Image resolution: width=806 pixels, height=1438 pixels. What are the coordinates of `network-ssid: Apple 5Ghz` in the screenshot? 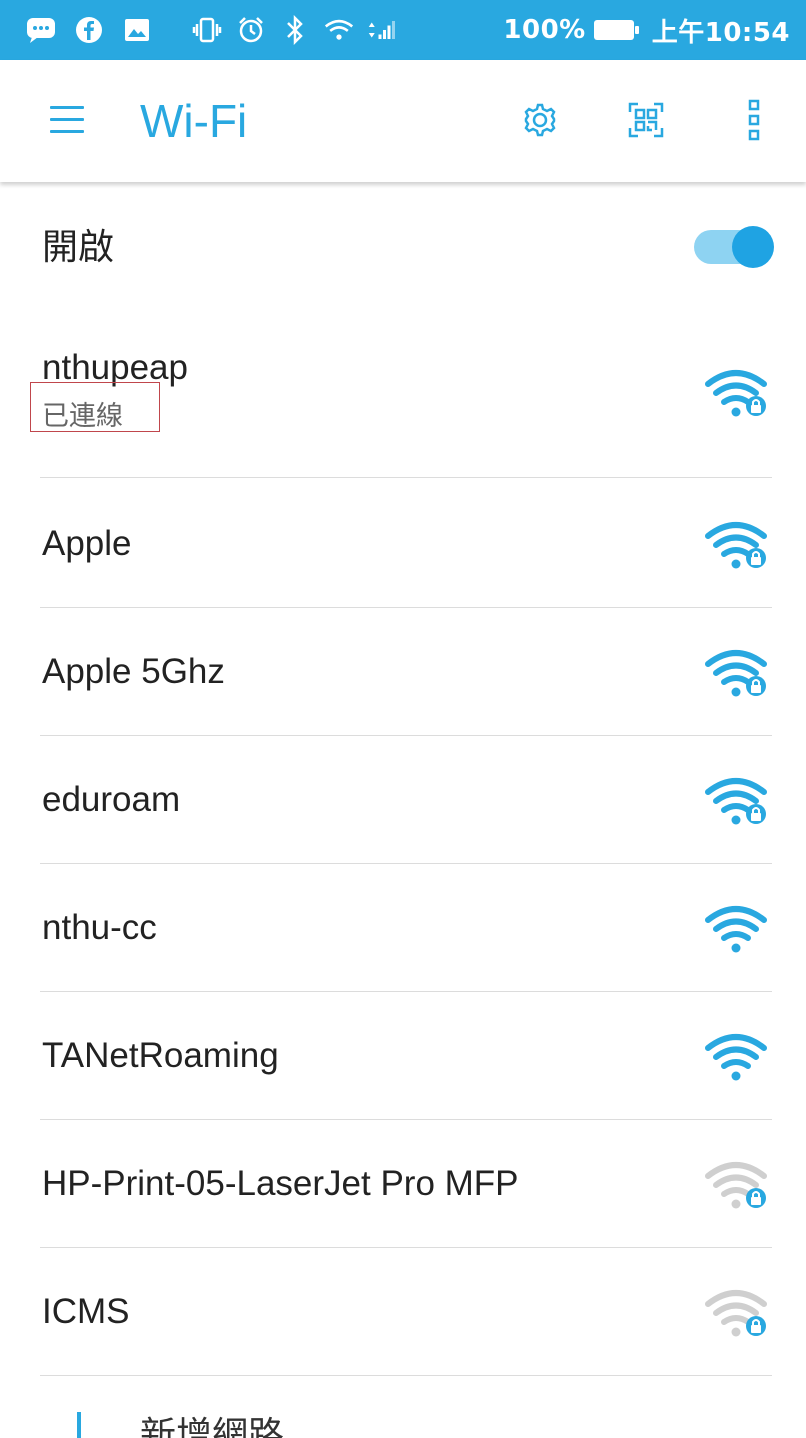 It's located at (133, 671).